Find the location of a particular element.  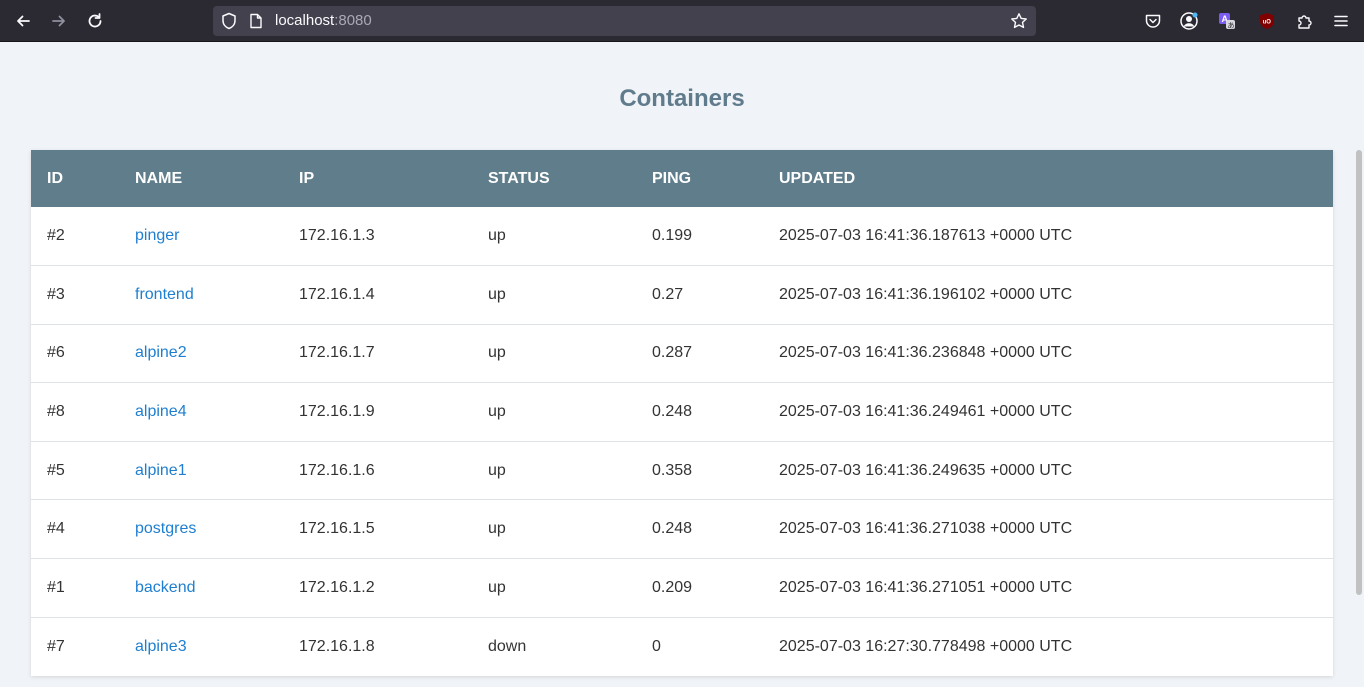

container-name-link: backend is located at coordinates (165, 587).